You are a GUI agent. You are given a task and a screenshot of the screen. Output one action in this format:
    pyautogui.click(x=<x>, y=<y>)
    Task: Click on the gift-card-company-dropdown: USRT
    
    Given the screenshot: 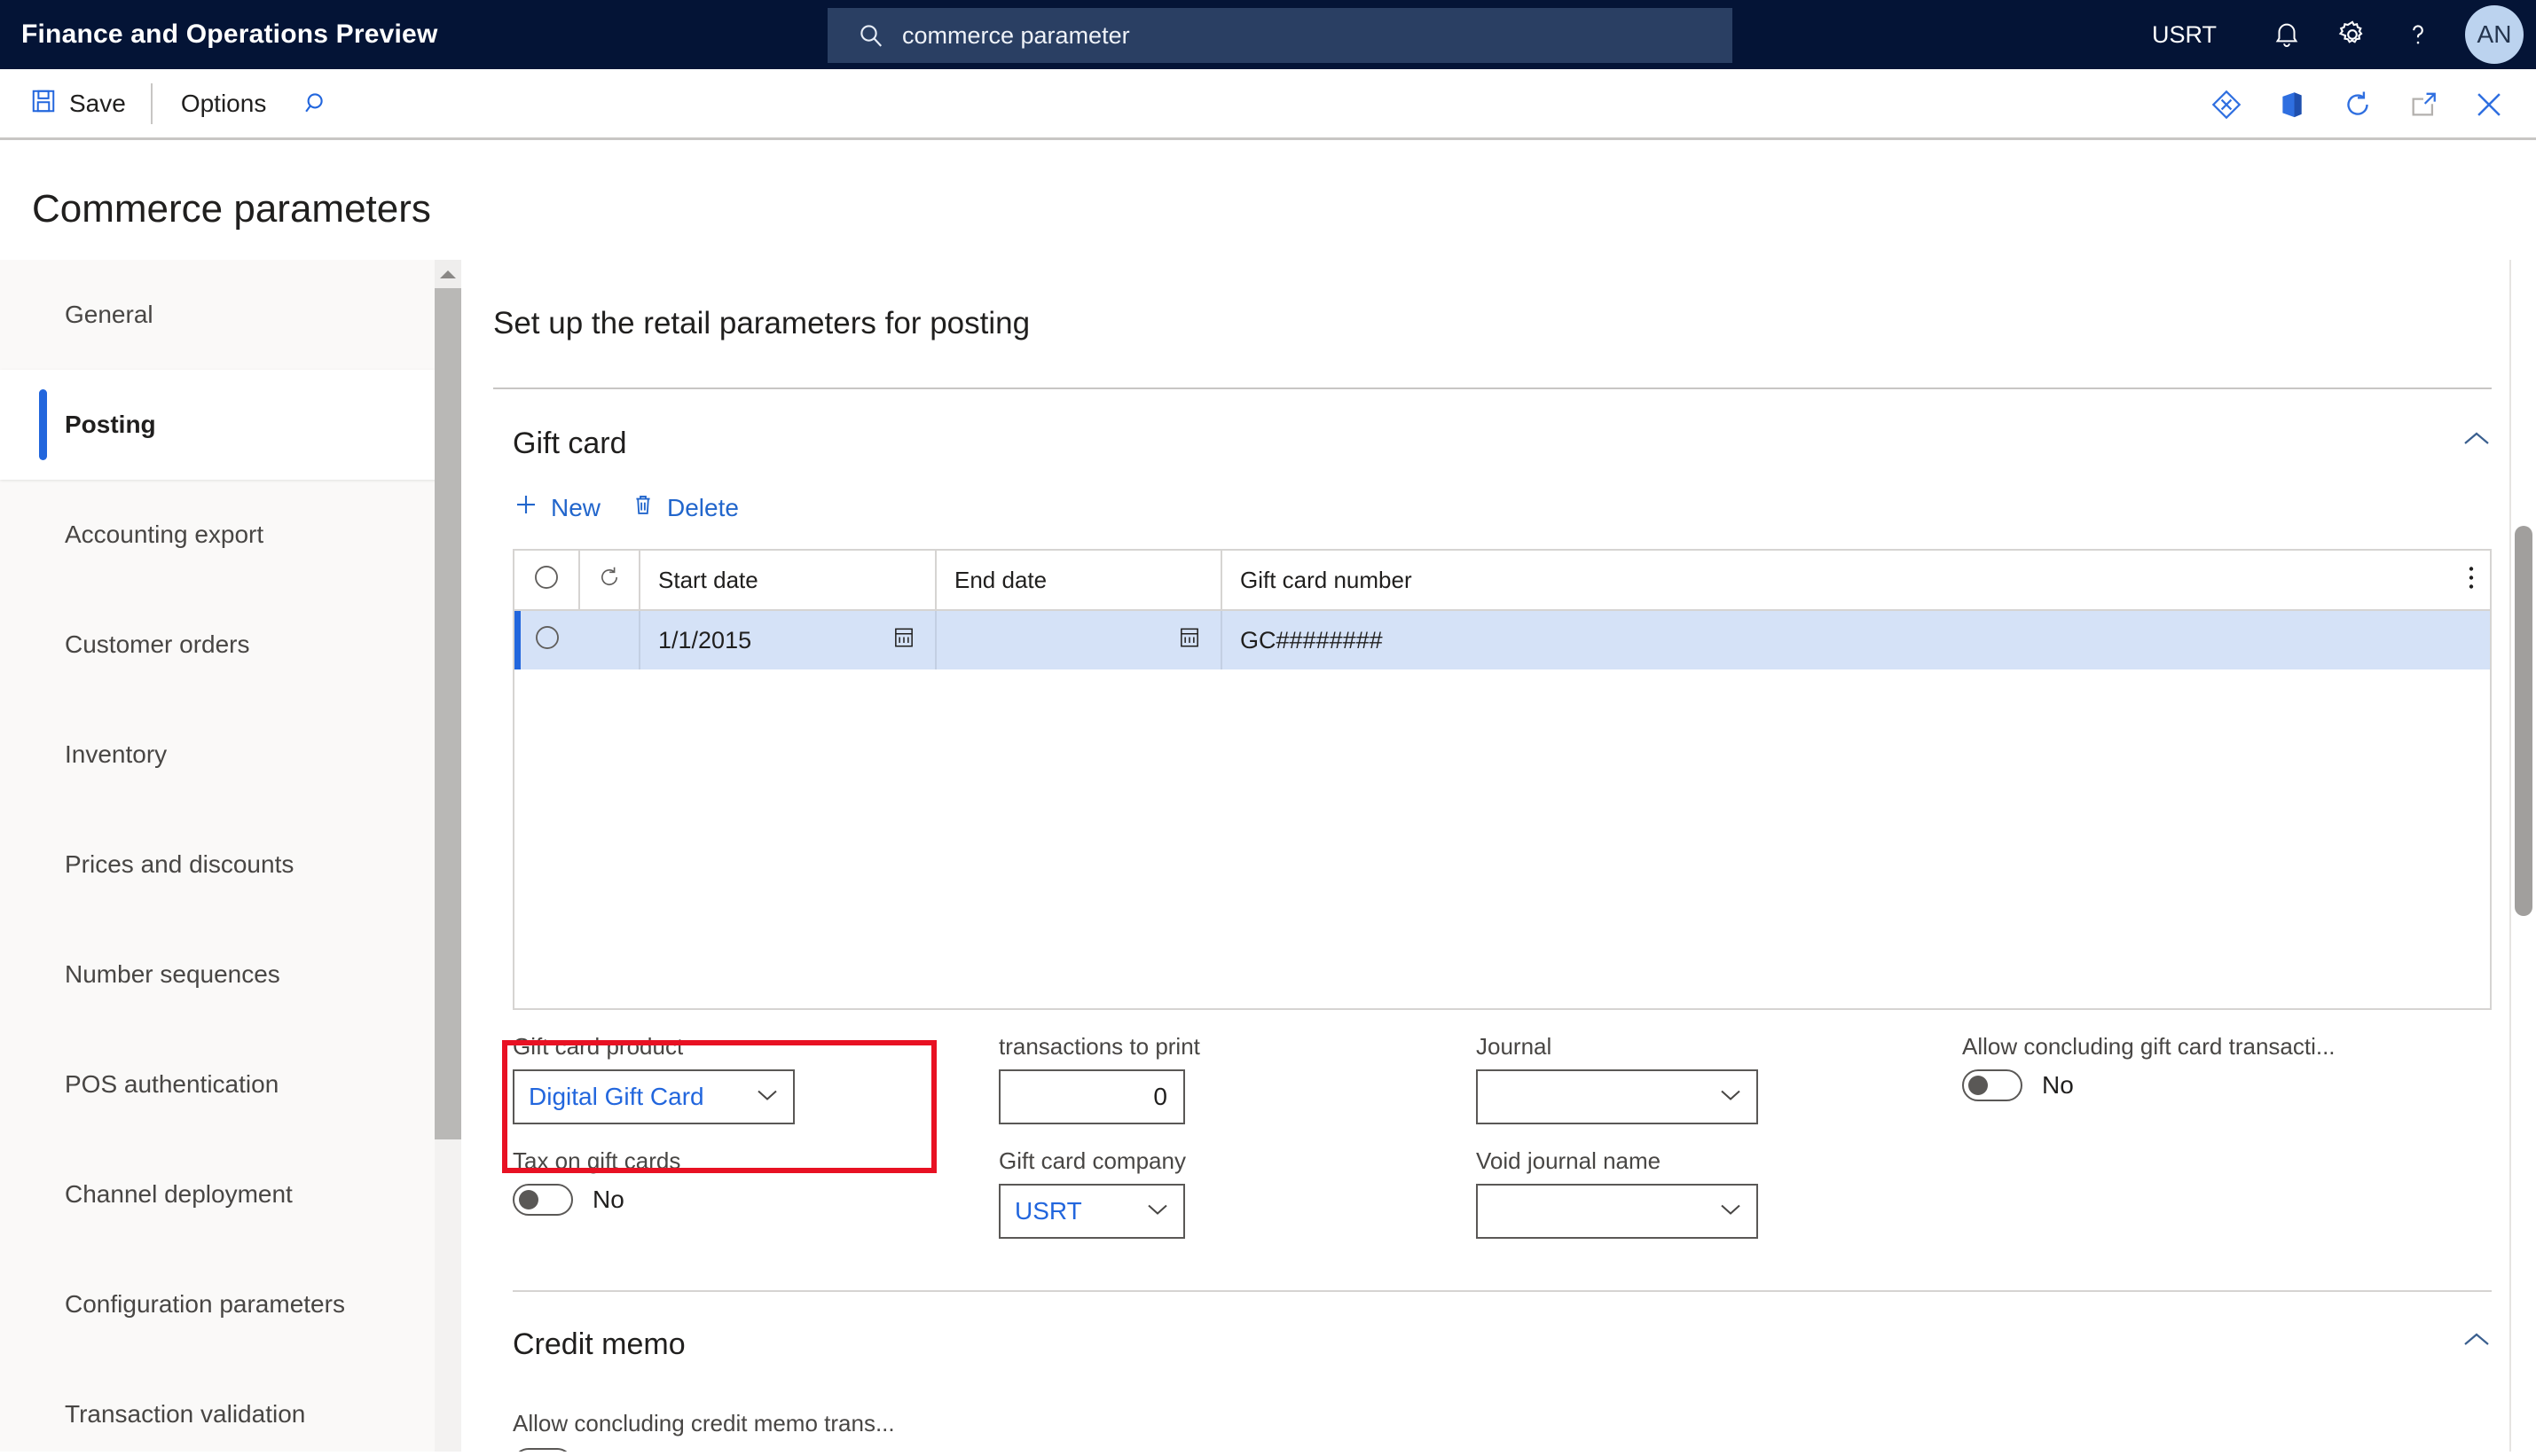 What is the action you would take?
    pyautogui.click(x=1092, y=1211)
    